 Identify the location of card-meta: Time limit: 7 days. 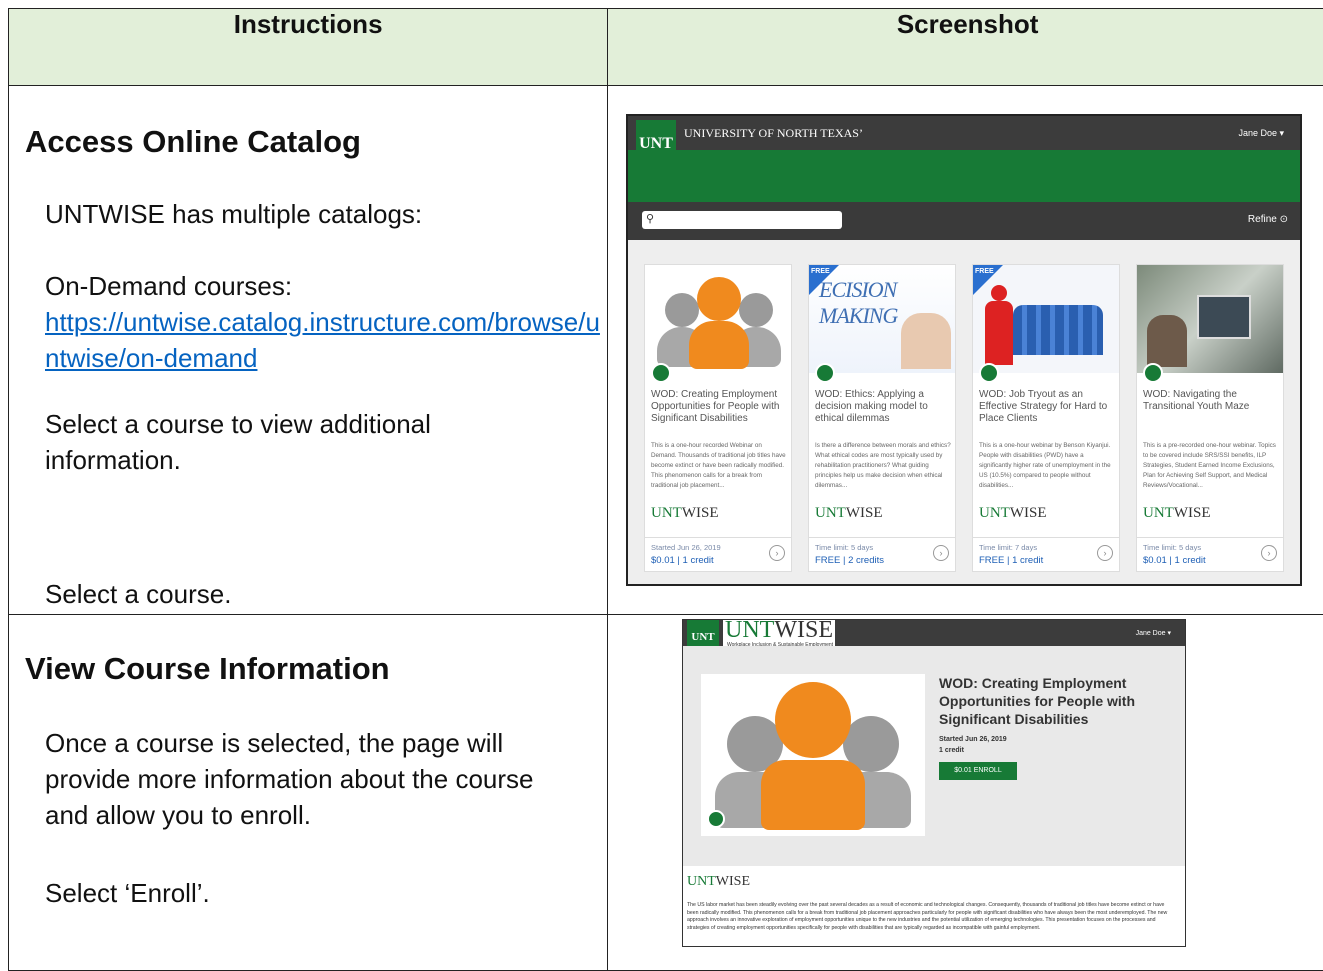
(1008, 547).